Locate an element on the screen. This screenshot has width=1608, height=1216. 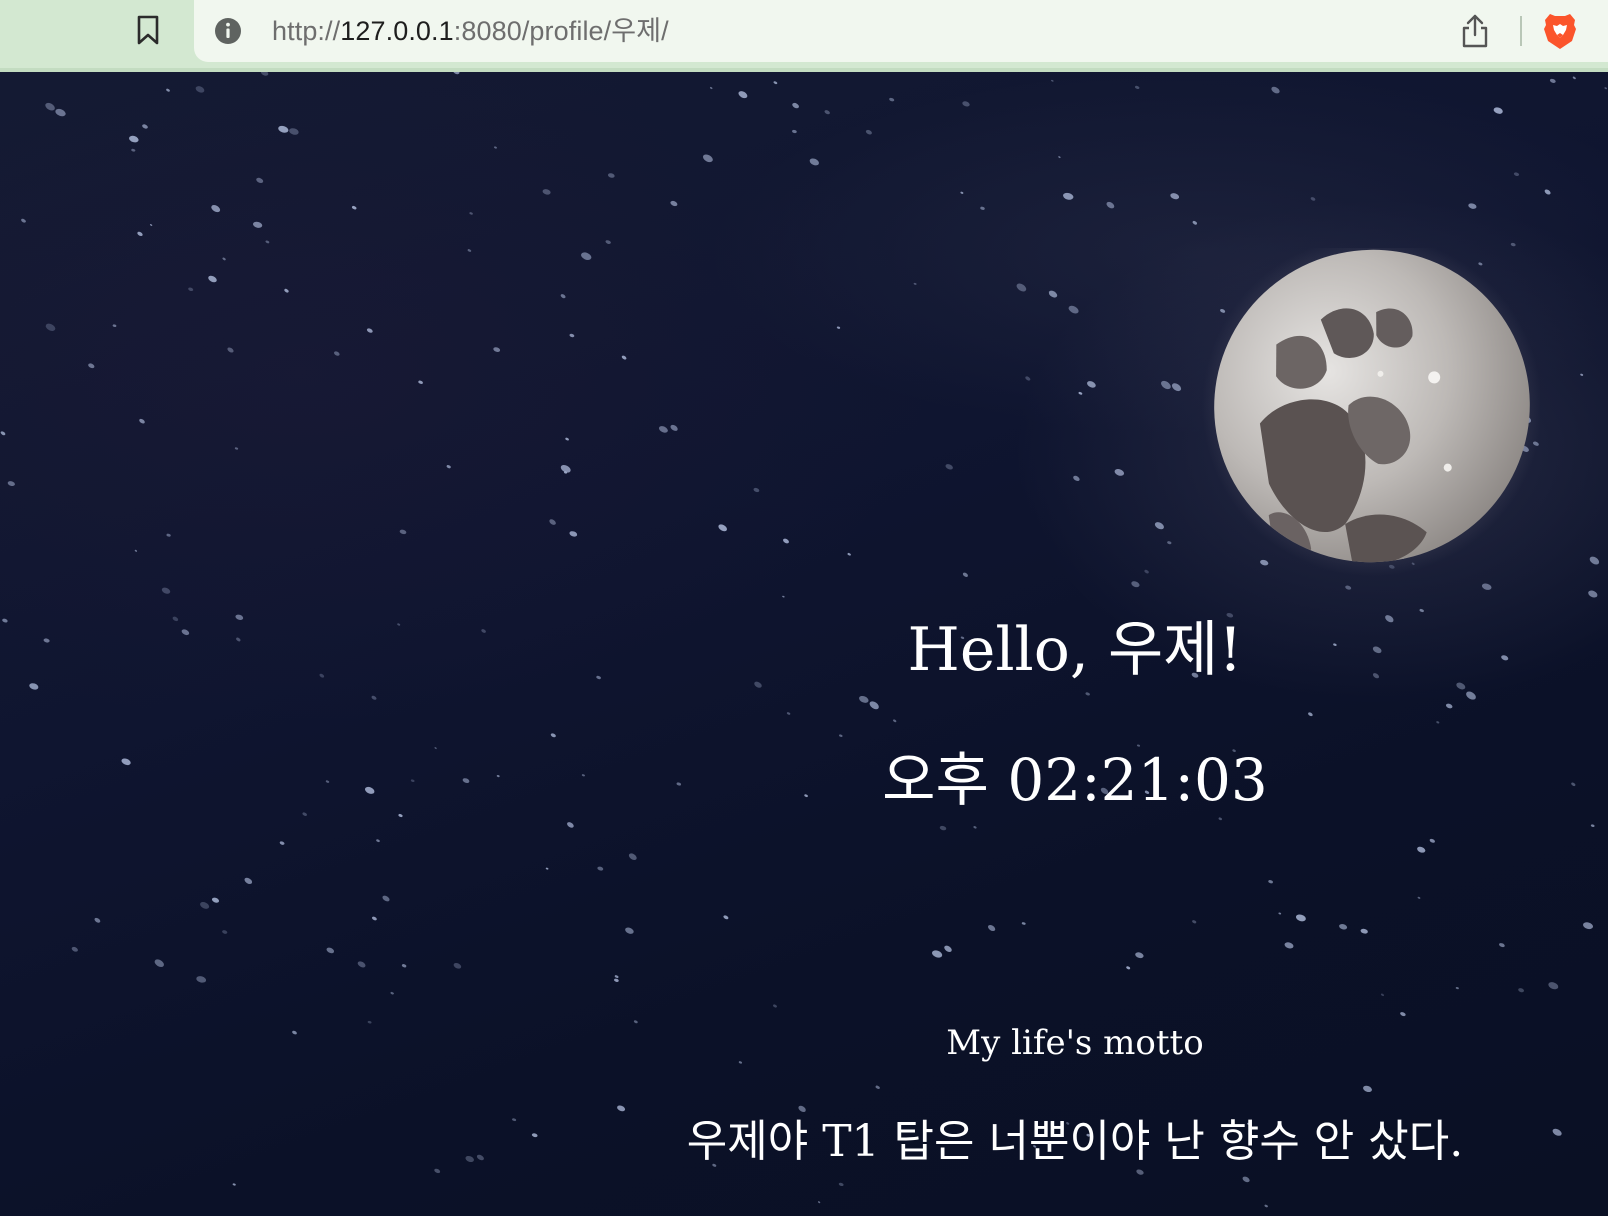
bookmark-icon is located at coordinates (148, 30).